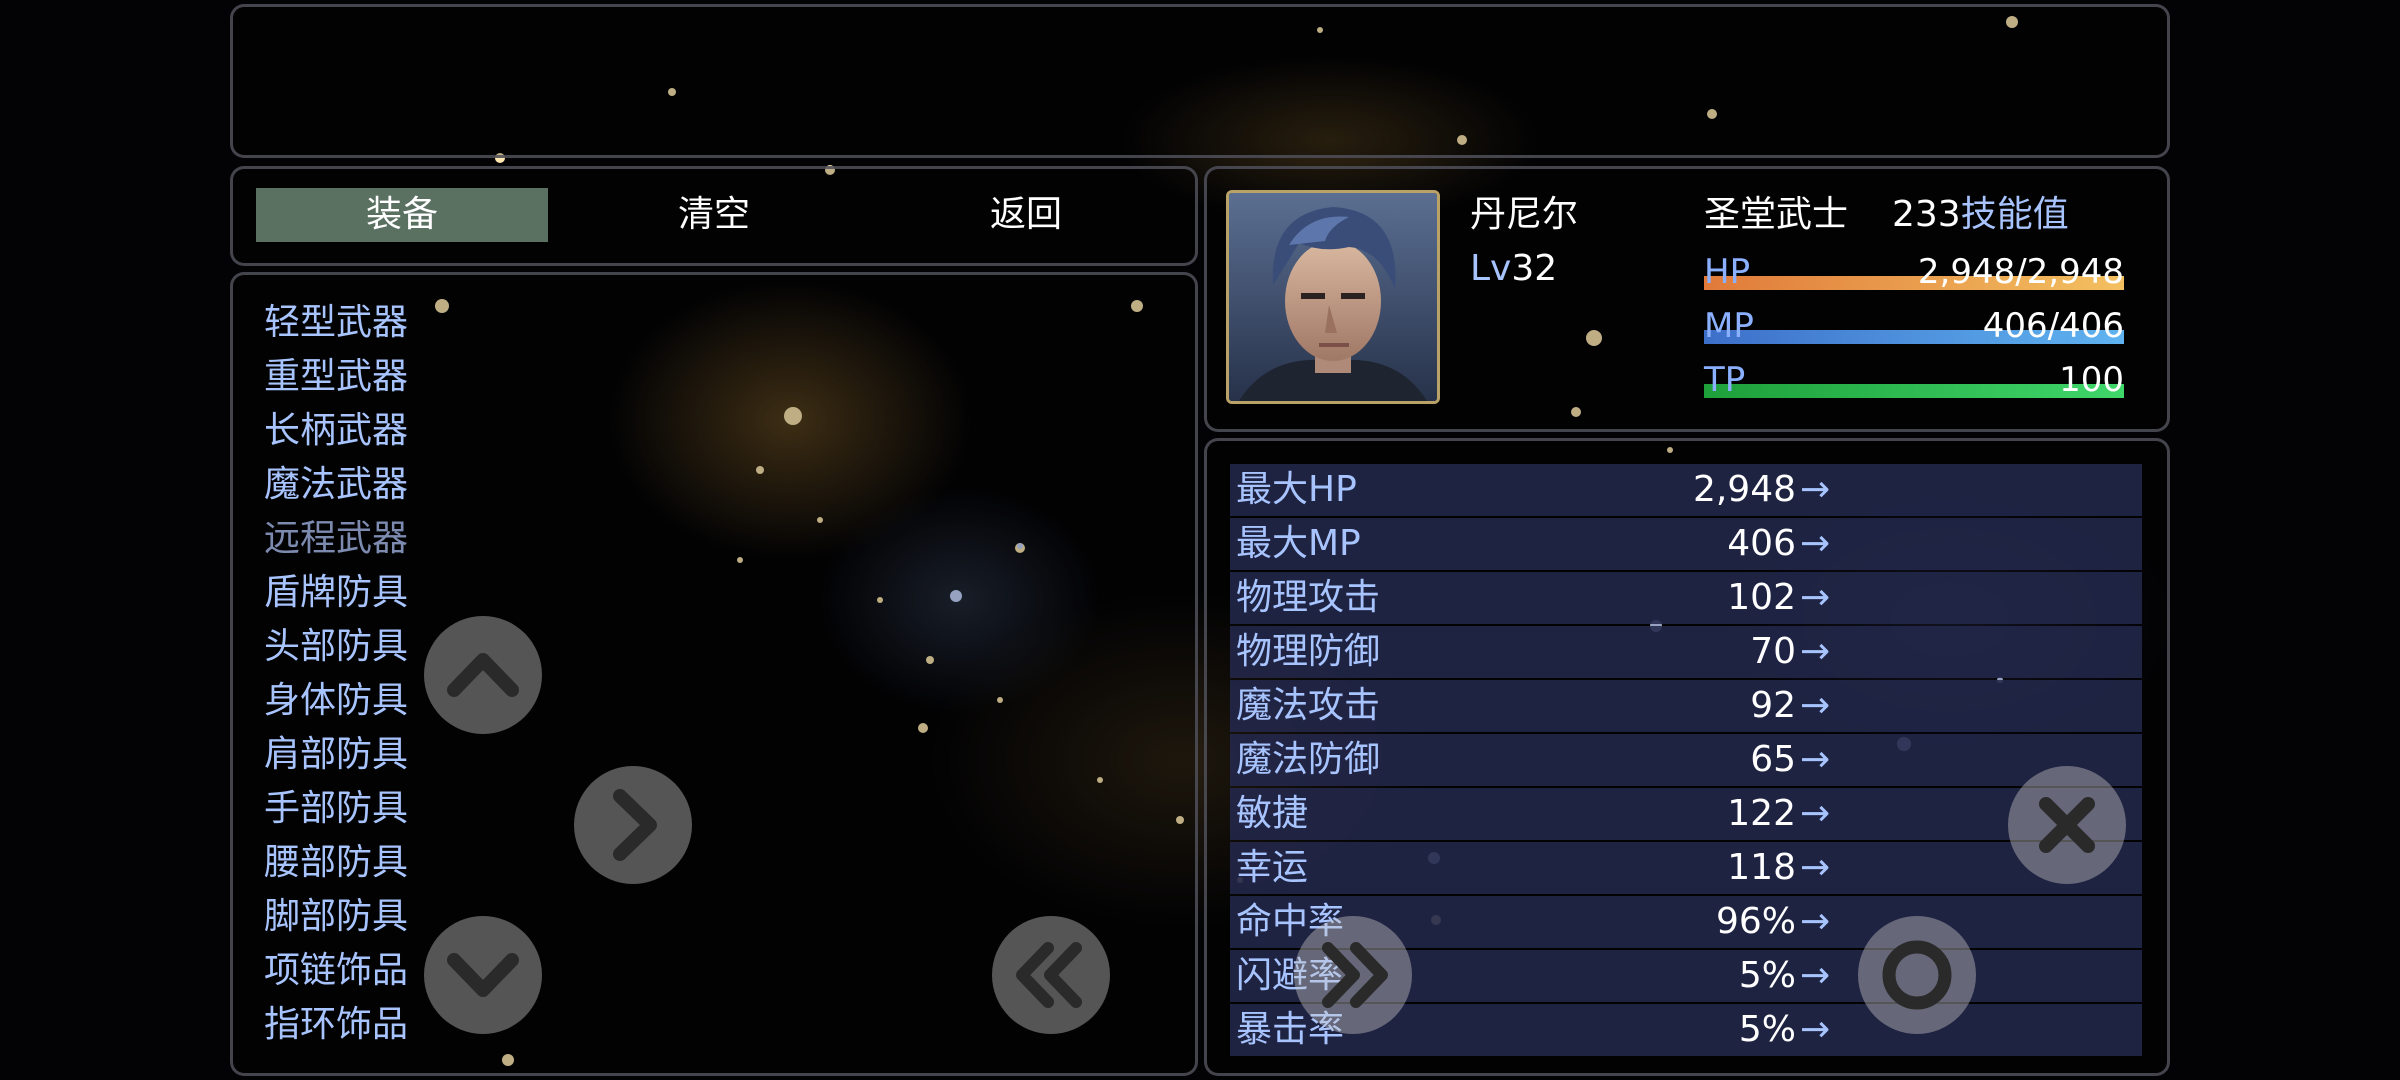  I want to click on chevron-up-icon, so click(483, 675).